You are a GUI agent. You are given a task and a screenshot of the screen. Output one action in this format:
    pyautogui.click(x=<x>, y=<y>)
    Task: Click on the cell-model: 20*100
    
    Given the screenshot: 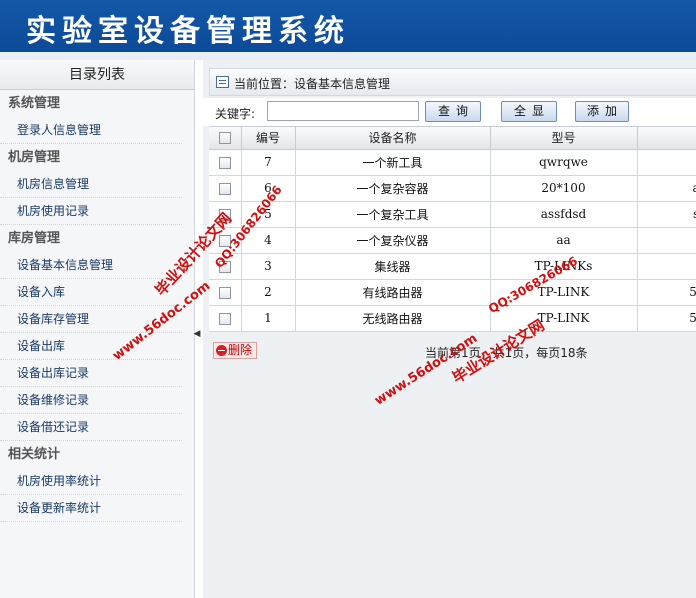 What is the action you would take?
    pyautogui.click(x=564, y=188)
    